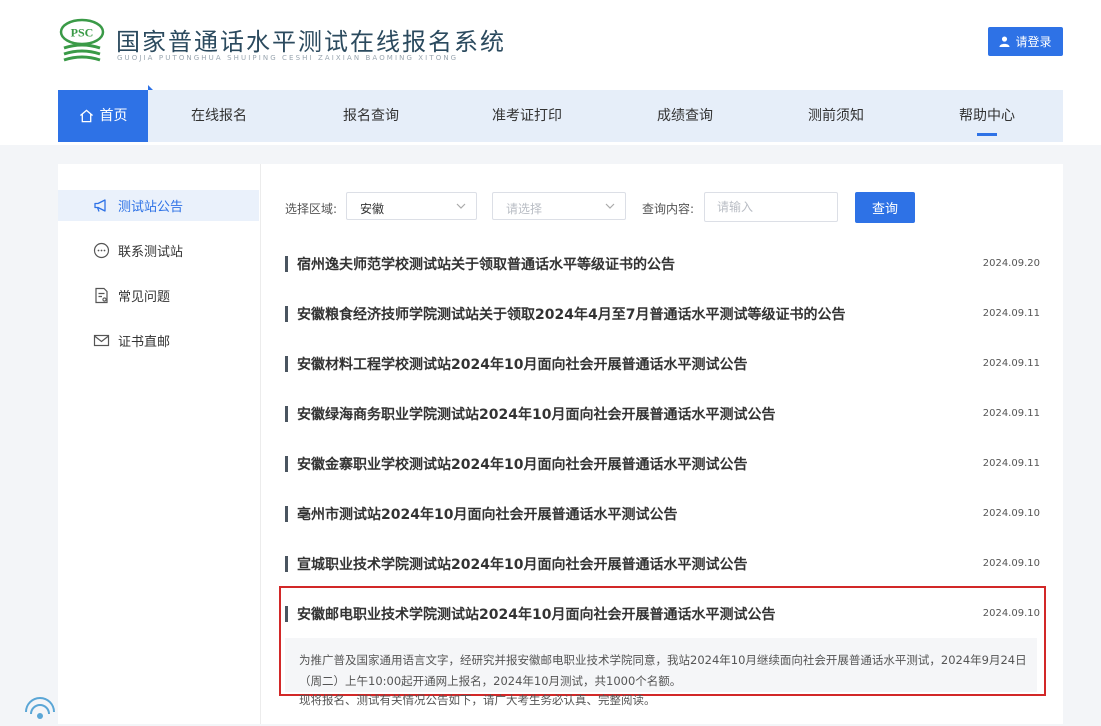 This screenshot has height=726, width=1101. What do you see at coordinates (372, 209) in the screenshot?
I see `region-select-value: 安徽` at bounding box center [372, 209].